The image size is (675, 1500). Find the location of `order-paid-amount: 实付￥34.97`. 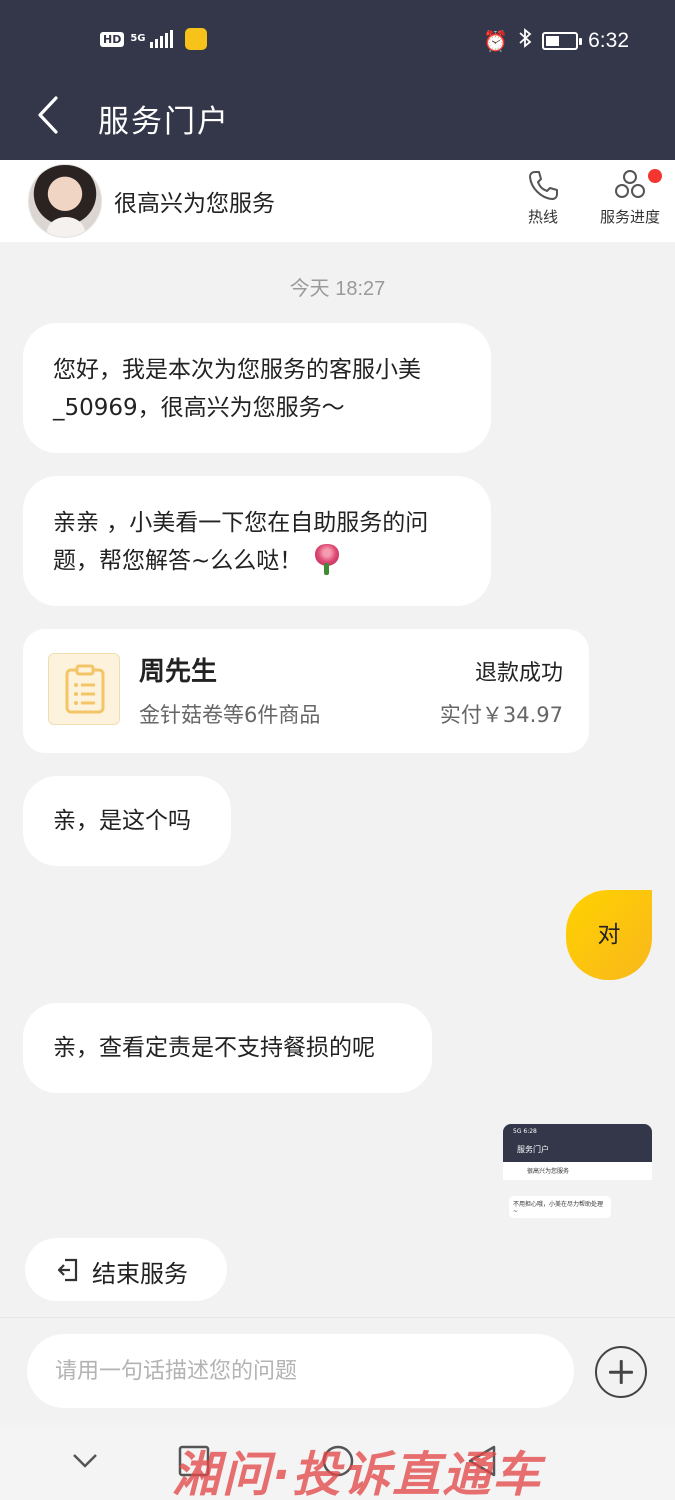

order-paid-amount: 实付￥34.97 is located at coordinates (501, 715).